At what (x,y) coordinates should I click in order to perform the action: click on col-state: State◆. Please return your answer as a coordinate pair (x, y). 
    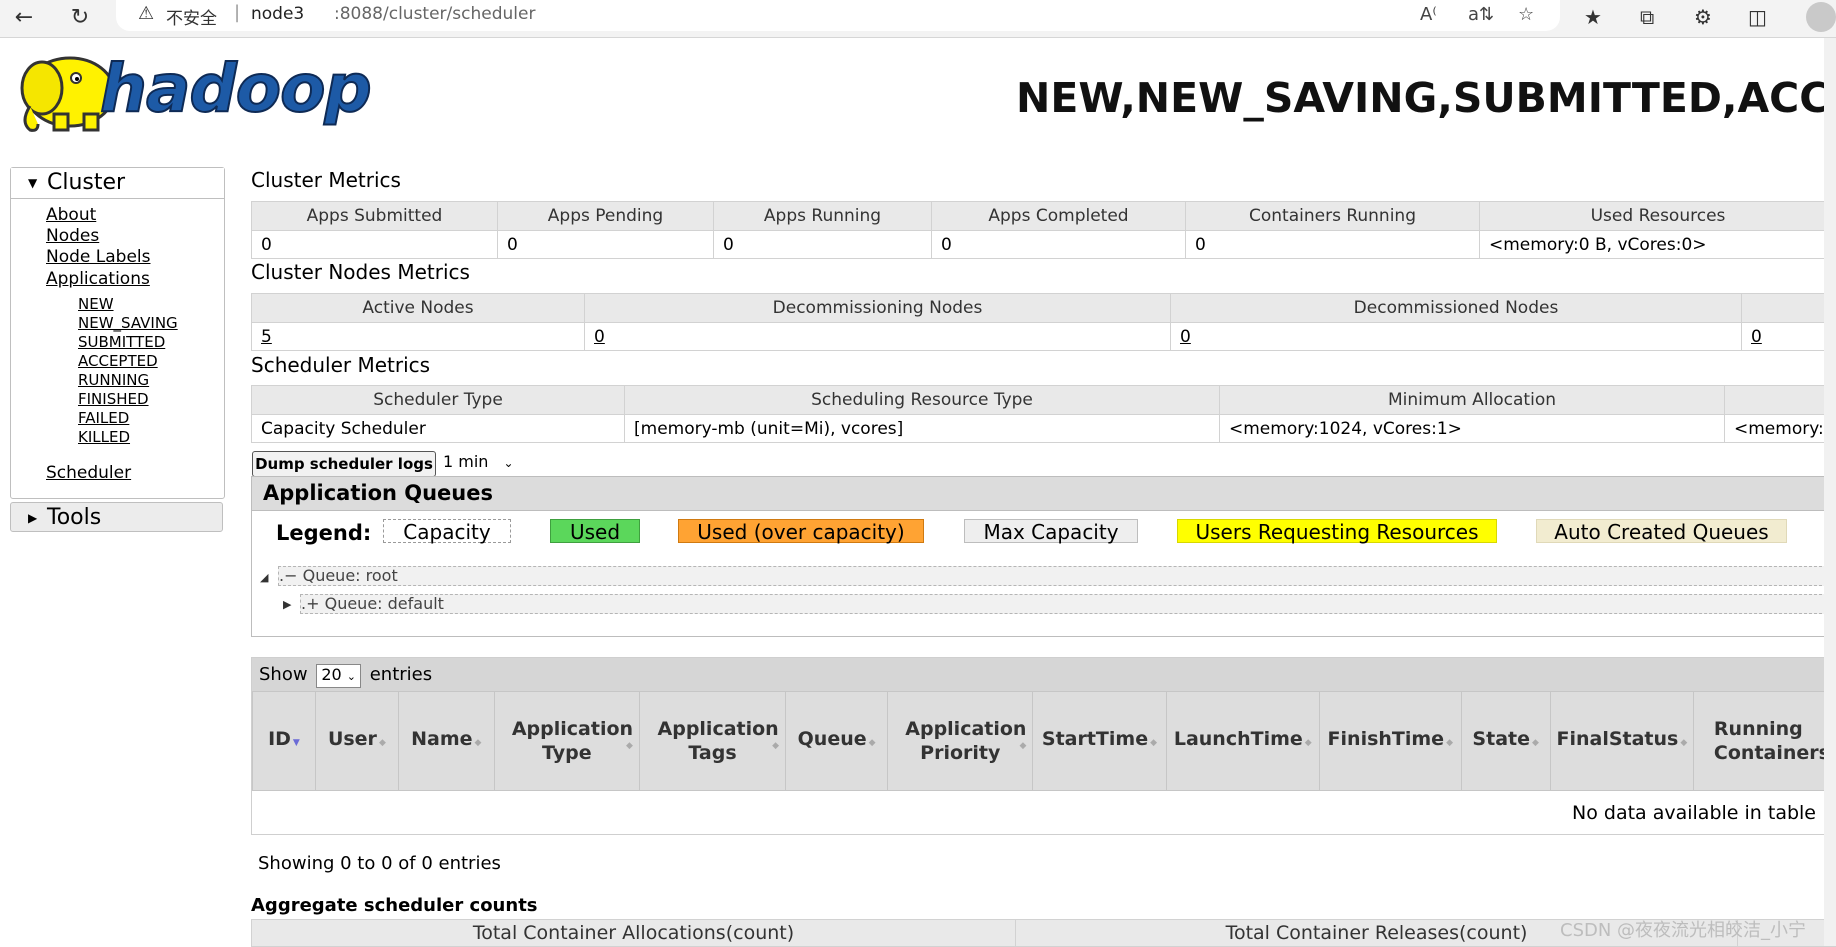
    Looking at the image, I should click on (1505, 741).